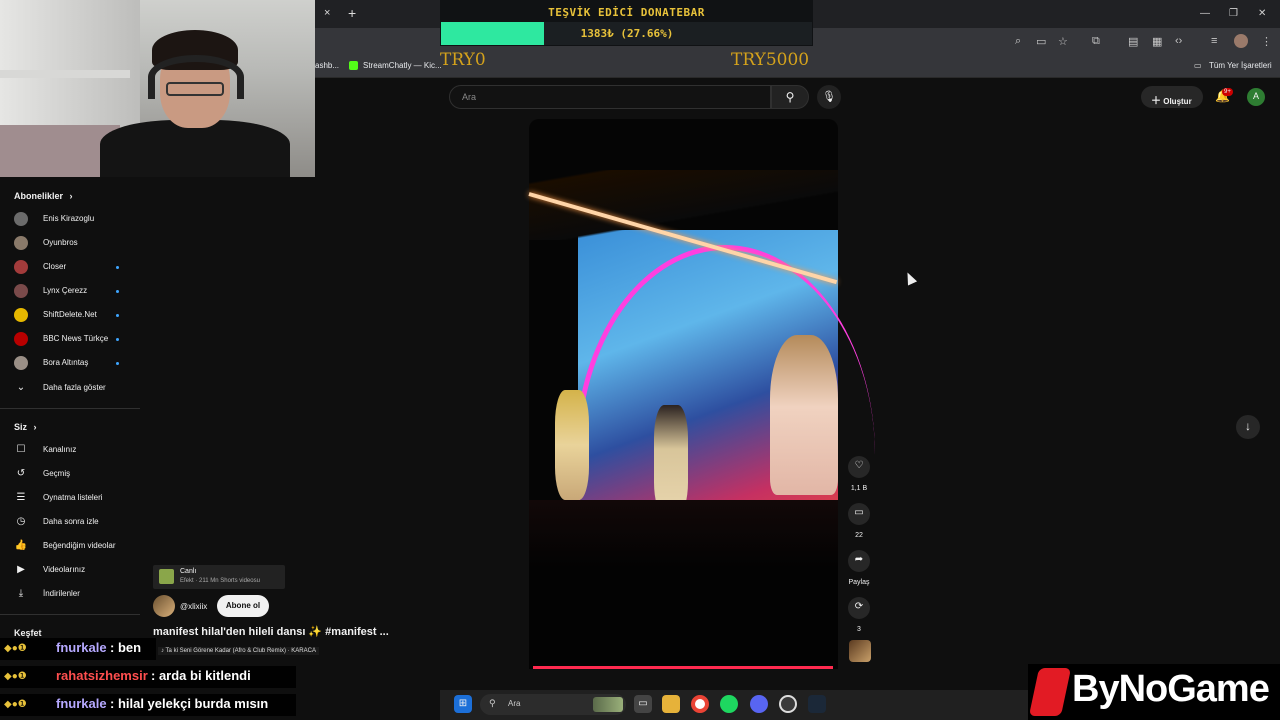  I want to click on sidebar-subscription-item: ShiftDelete.Net, so click(70, 316).